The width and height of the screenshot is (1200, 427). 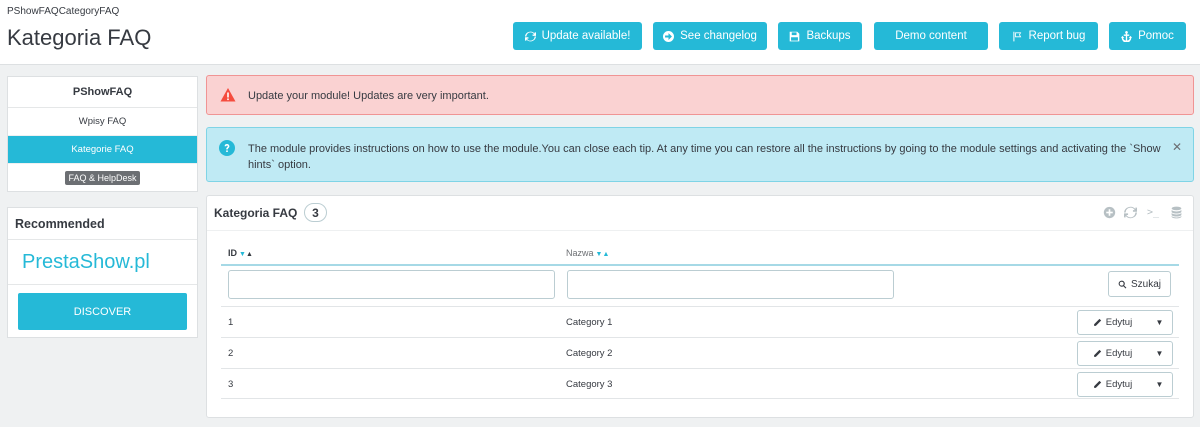 I want to click on backups-label: Backups, so click(x=828, y=36).